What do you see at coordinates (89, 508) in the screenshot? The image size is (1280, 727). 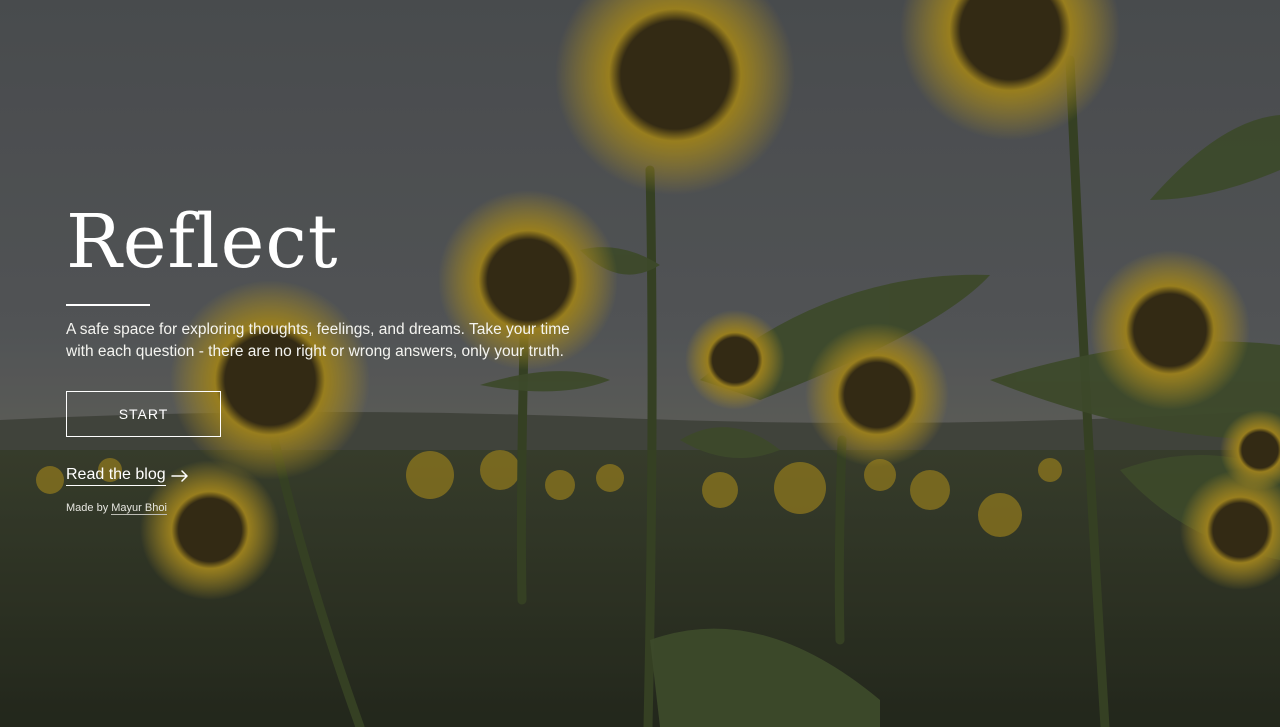 I see `credit-prefix: Made by` at bounding box center [89, 508].